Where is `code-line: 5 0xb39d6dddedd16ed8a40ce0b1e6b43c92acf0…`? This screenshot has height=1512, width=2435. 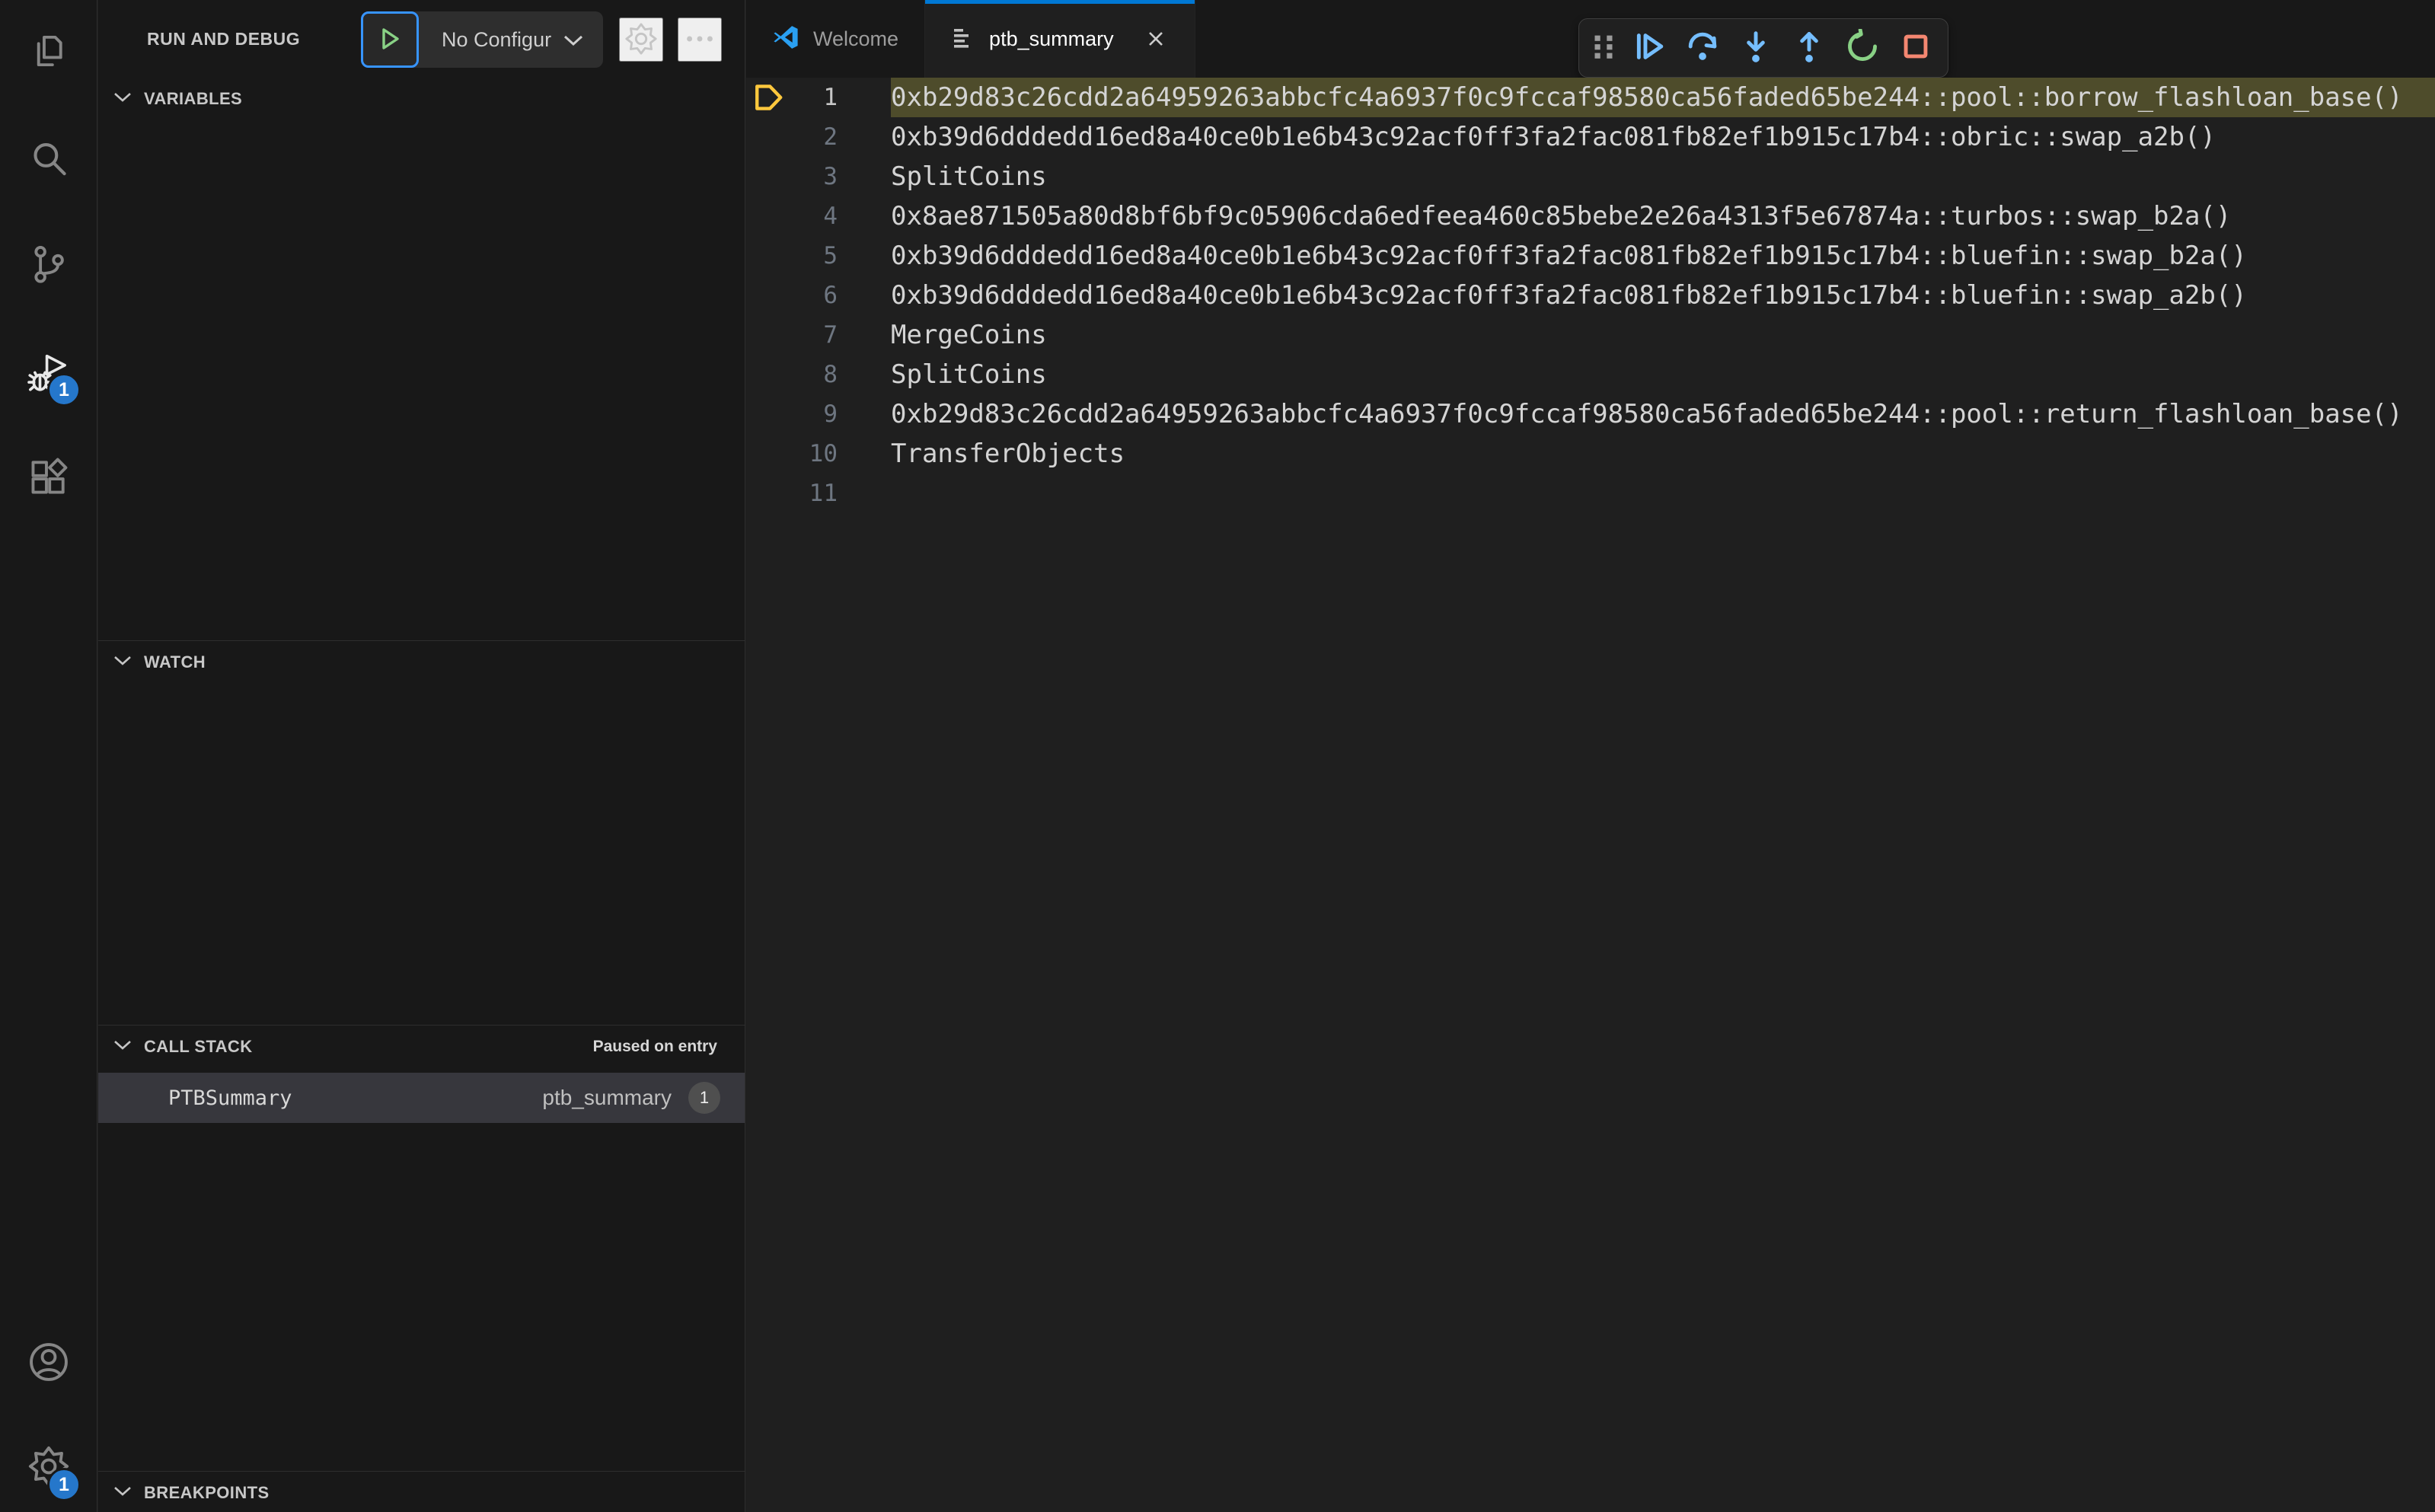
code-line: 5 0xb39d6dddedd16ed8a40ce0b1e6b43c92acf0… is located at coordinates (1590, 256).